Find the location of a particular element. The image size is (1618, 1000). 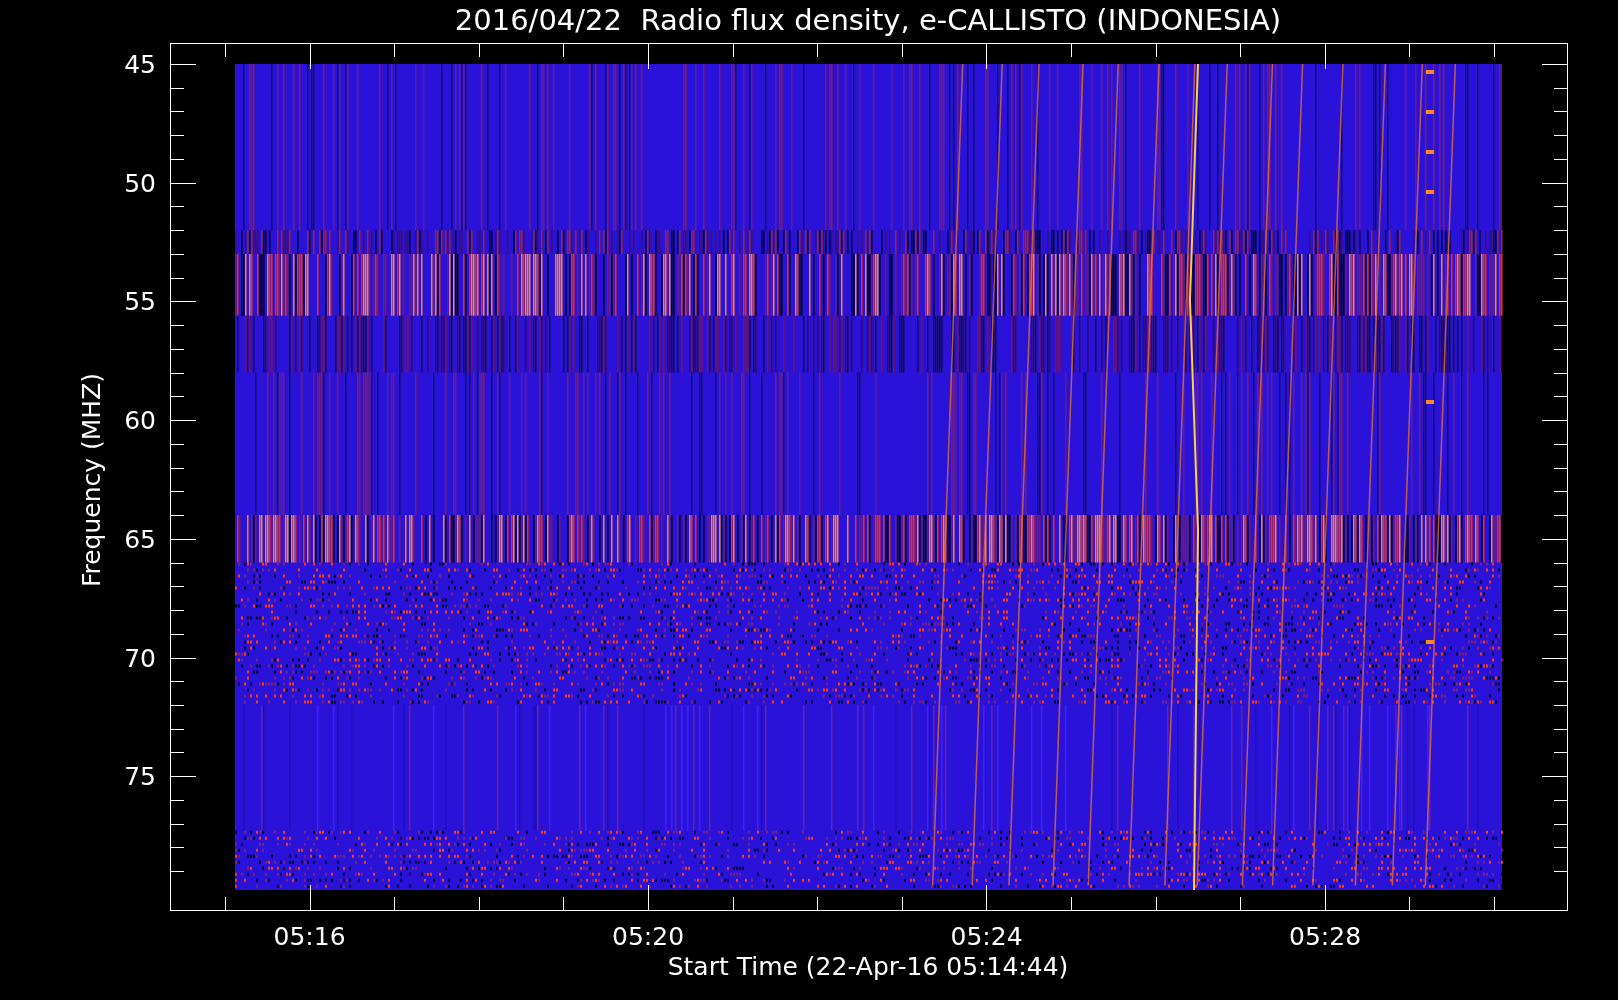

x-axis-label: Start Time (22-Apr-16 05:14:44) is located at coordinates (868, 966).